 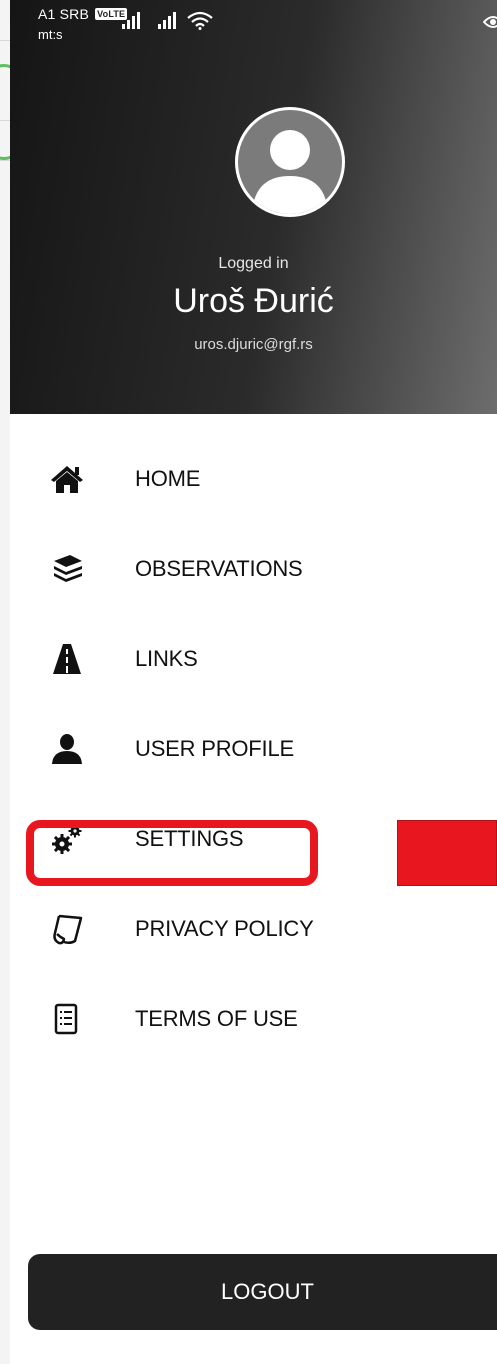 I want to click on menu-item-observations: OBSERVATIONS, so click(x=253, y=568).